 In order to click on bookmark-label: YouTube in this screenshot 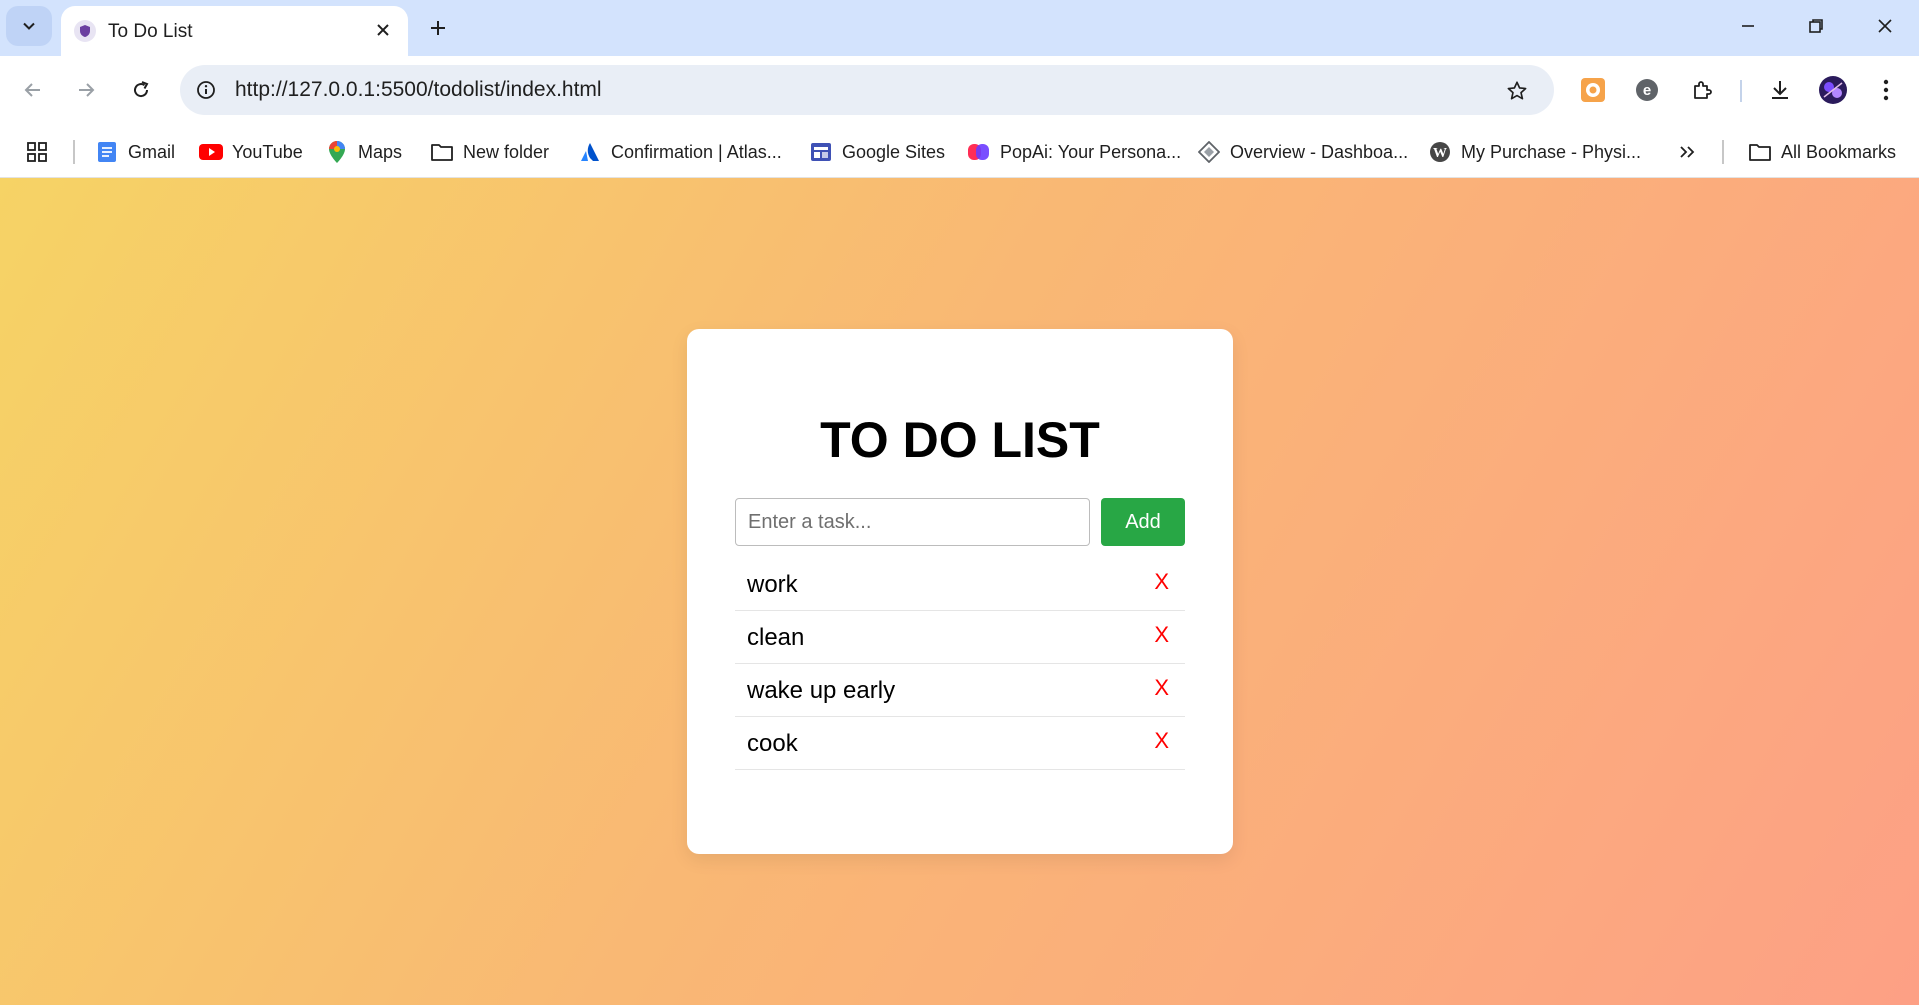, I will do `click(267, 151)`.